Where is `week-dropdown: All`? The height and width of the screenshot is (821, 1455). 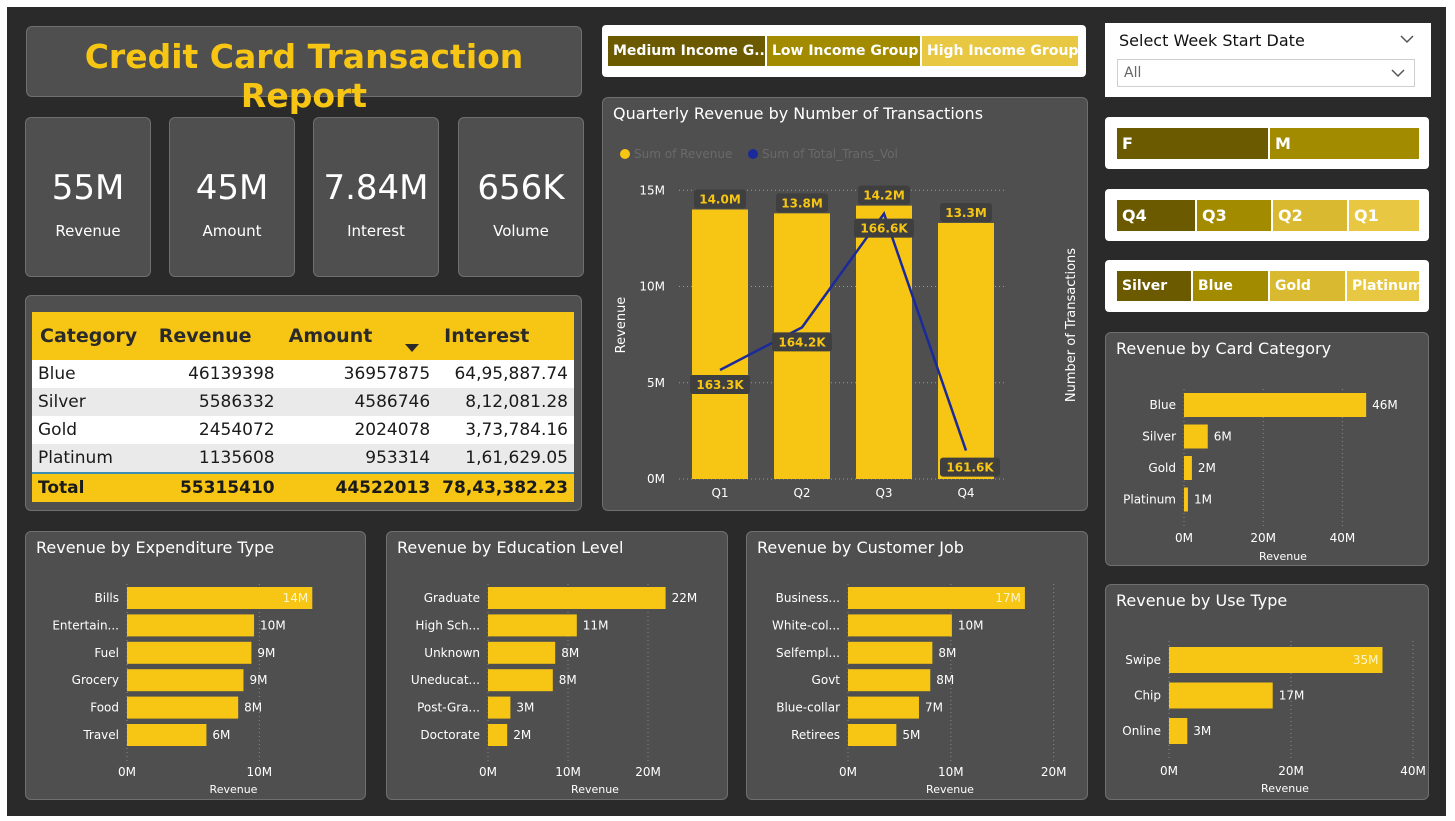 week-dropdown: All is located at coordinates (1266, 73).